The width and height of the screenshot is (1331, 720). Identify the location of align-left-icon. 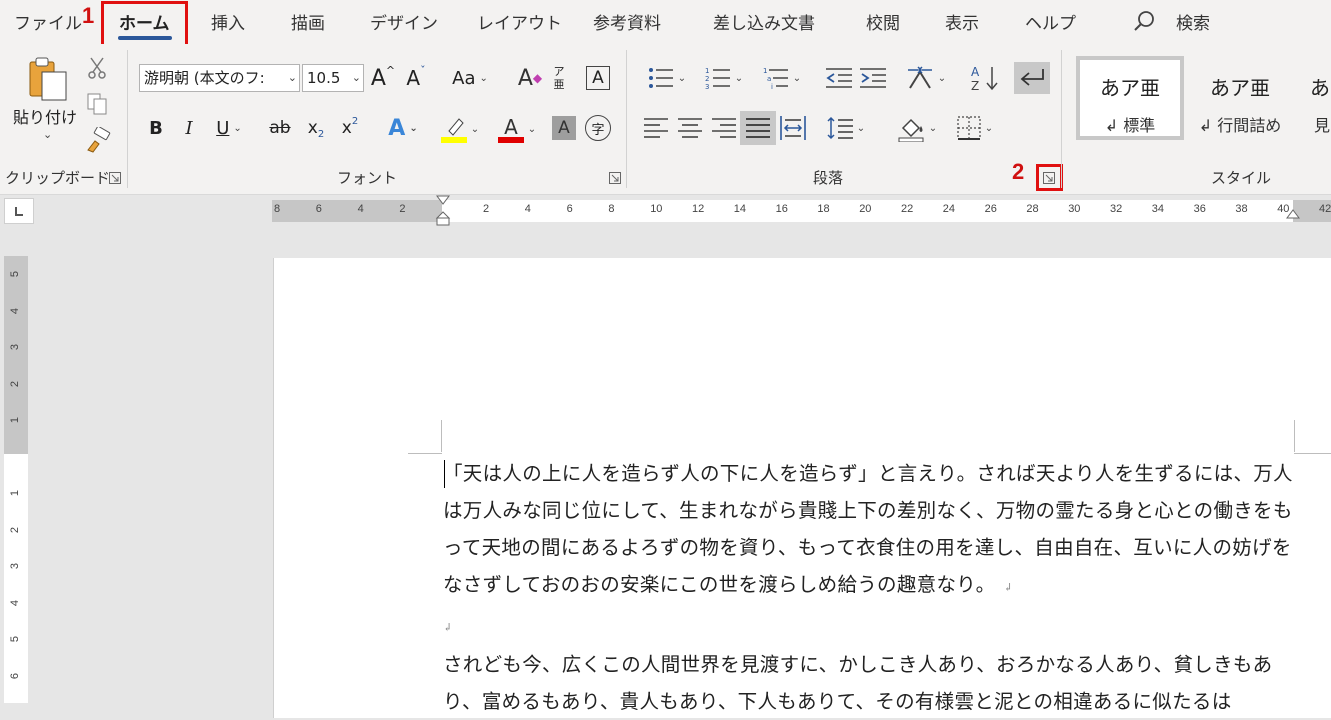
(656, 128).